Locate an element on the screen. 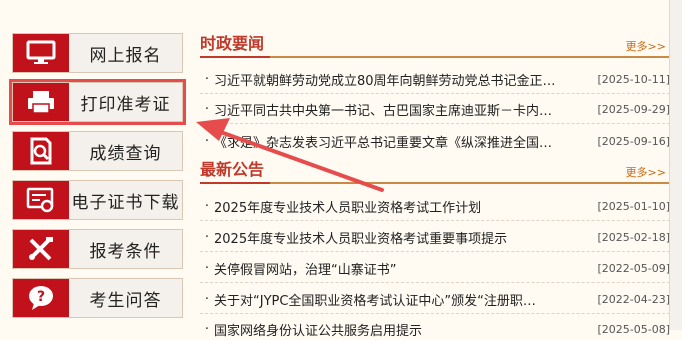  tools-icon is located at coordinates (41, 249).